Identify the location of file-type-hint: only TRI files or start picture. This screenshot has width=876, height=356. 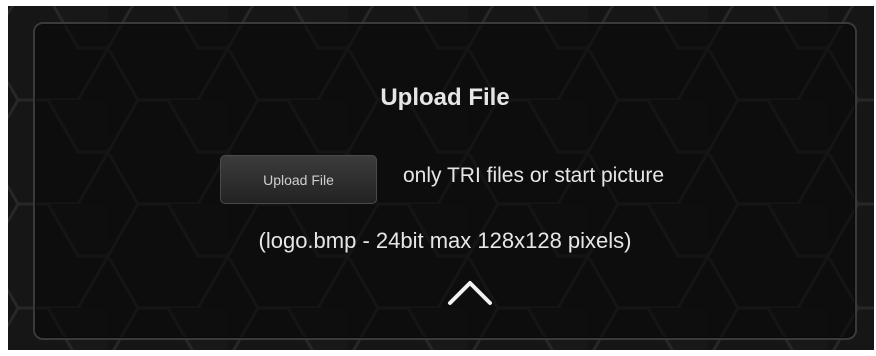
(534, 175).